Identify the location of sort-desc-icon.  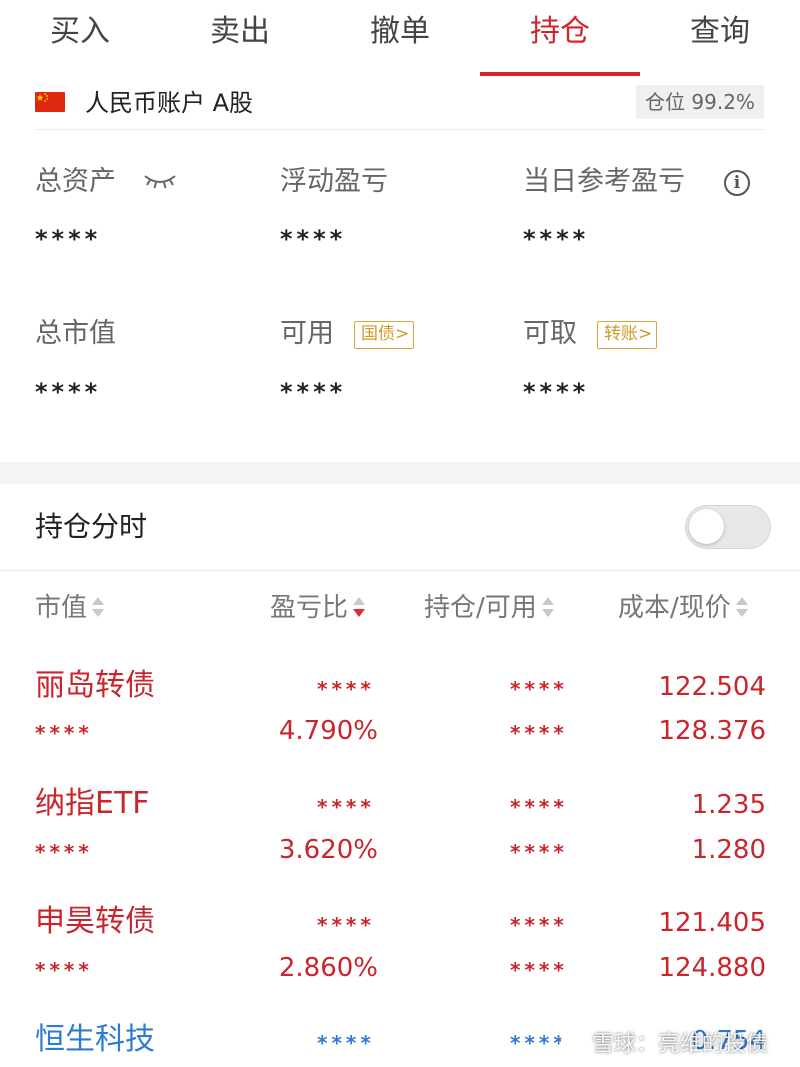
(359, 608).